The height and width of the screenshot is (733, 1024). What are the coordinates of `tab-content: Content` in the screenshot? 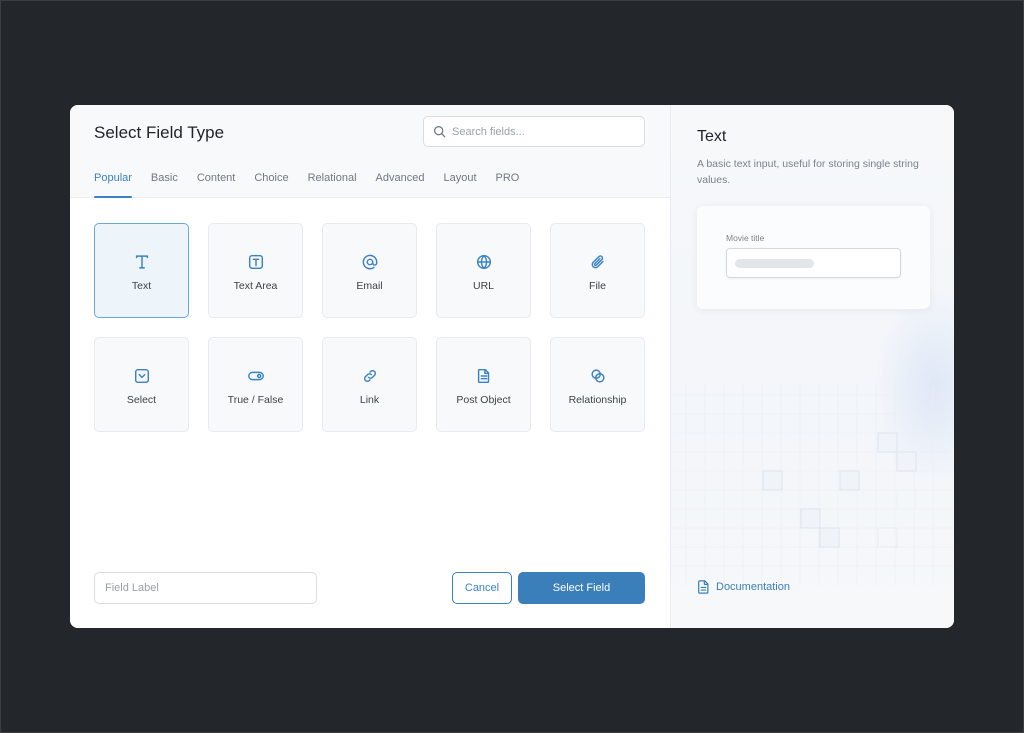 It's located at (216, 185).